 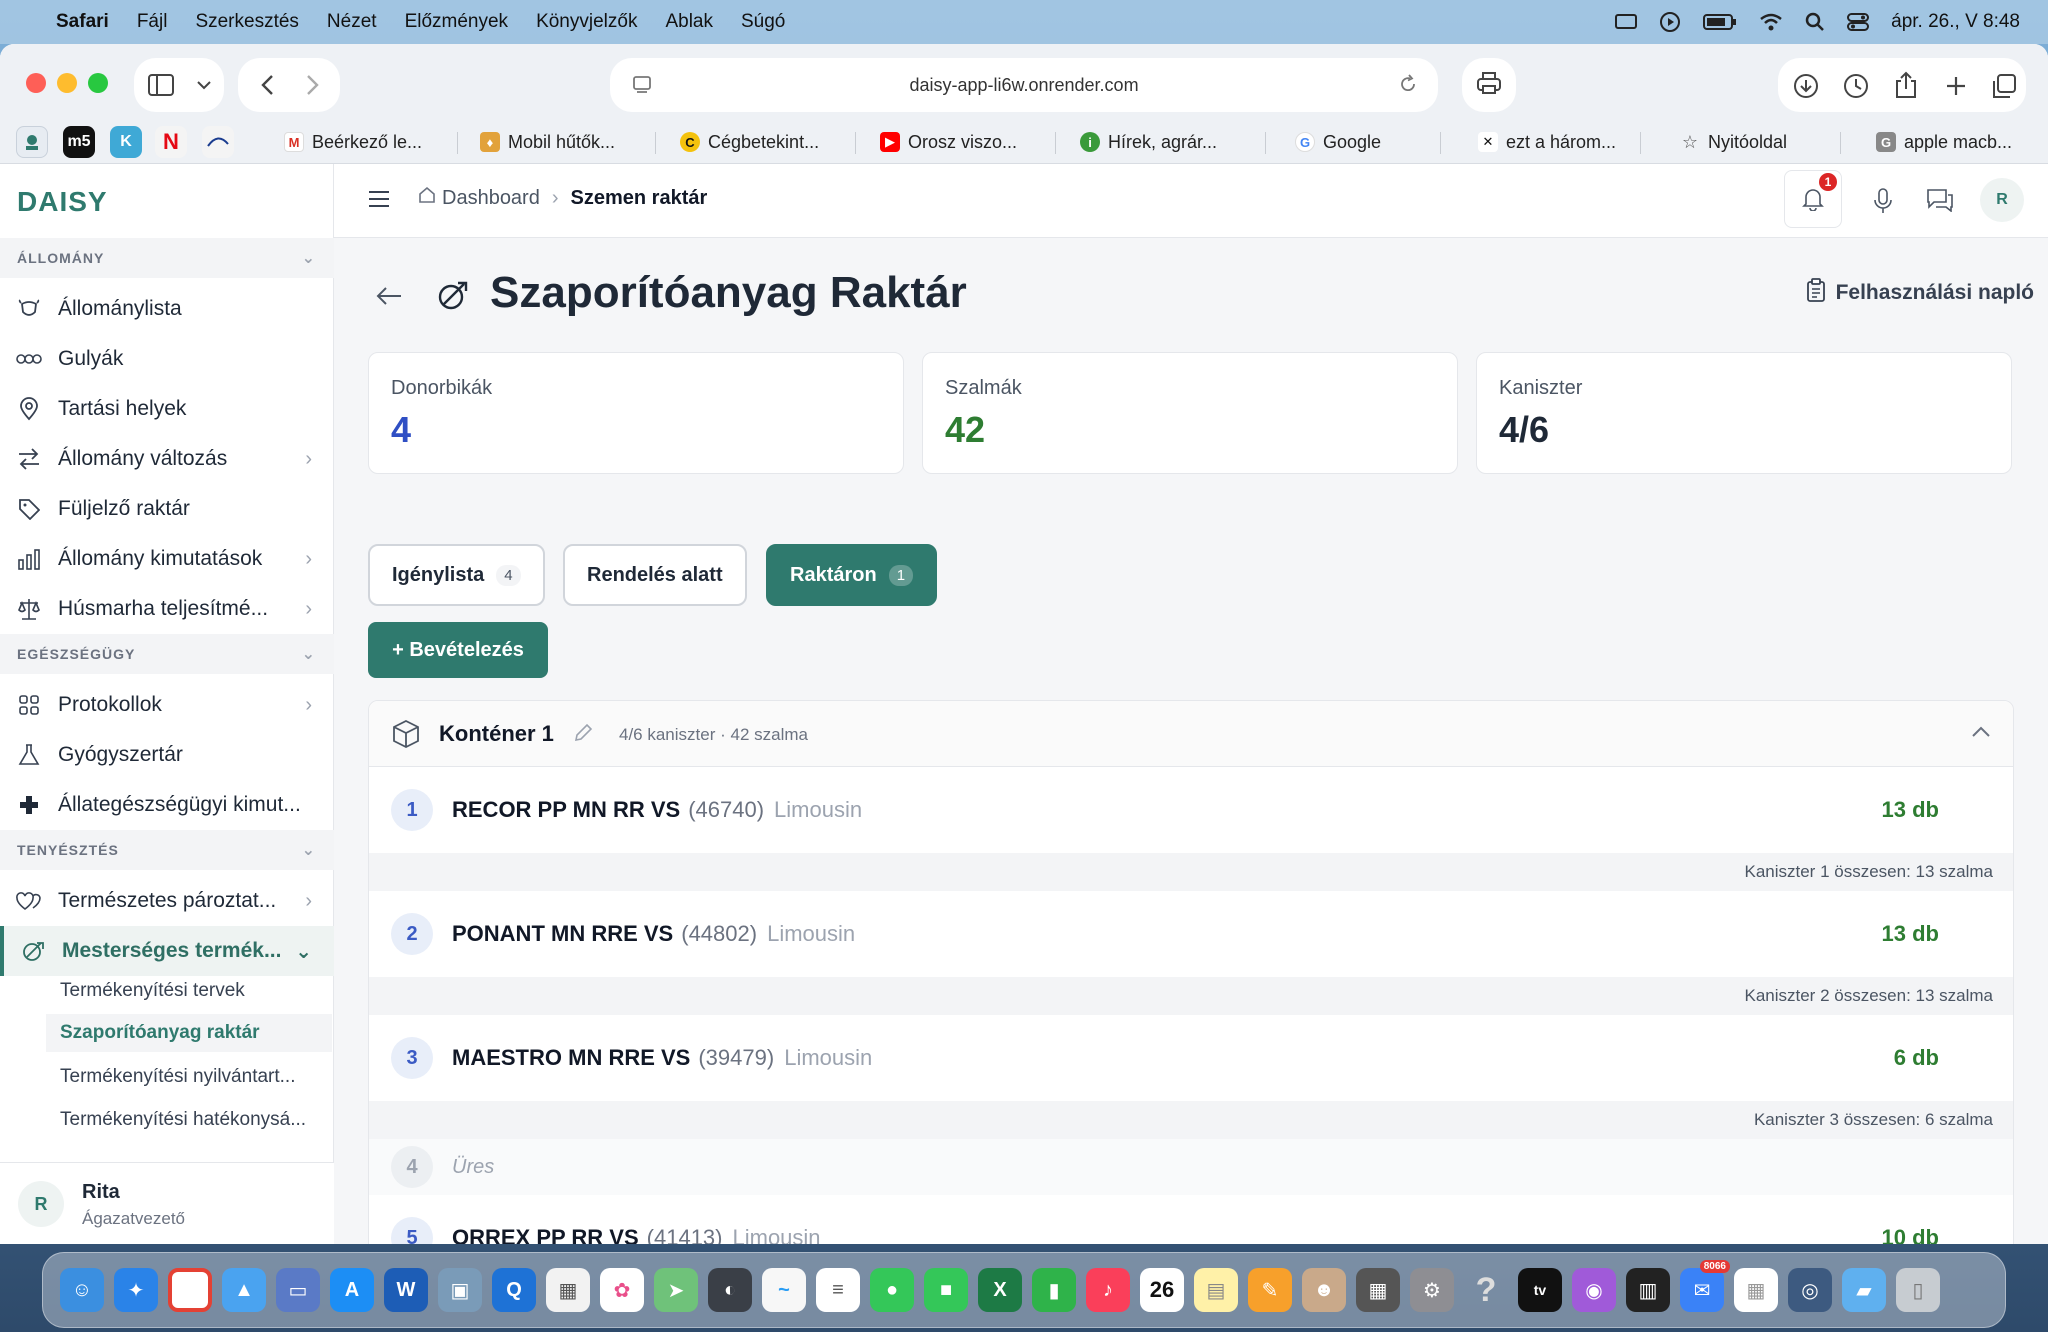 I want to click on sidebar-item-allomanylista: Állománylista, so click(x=167, y=309).